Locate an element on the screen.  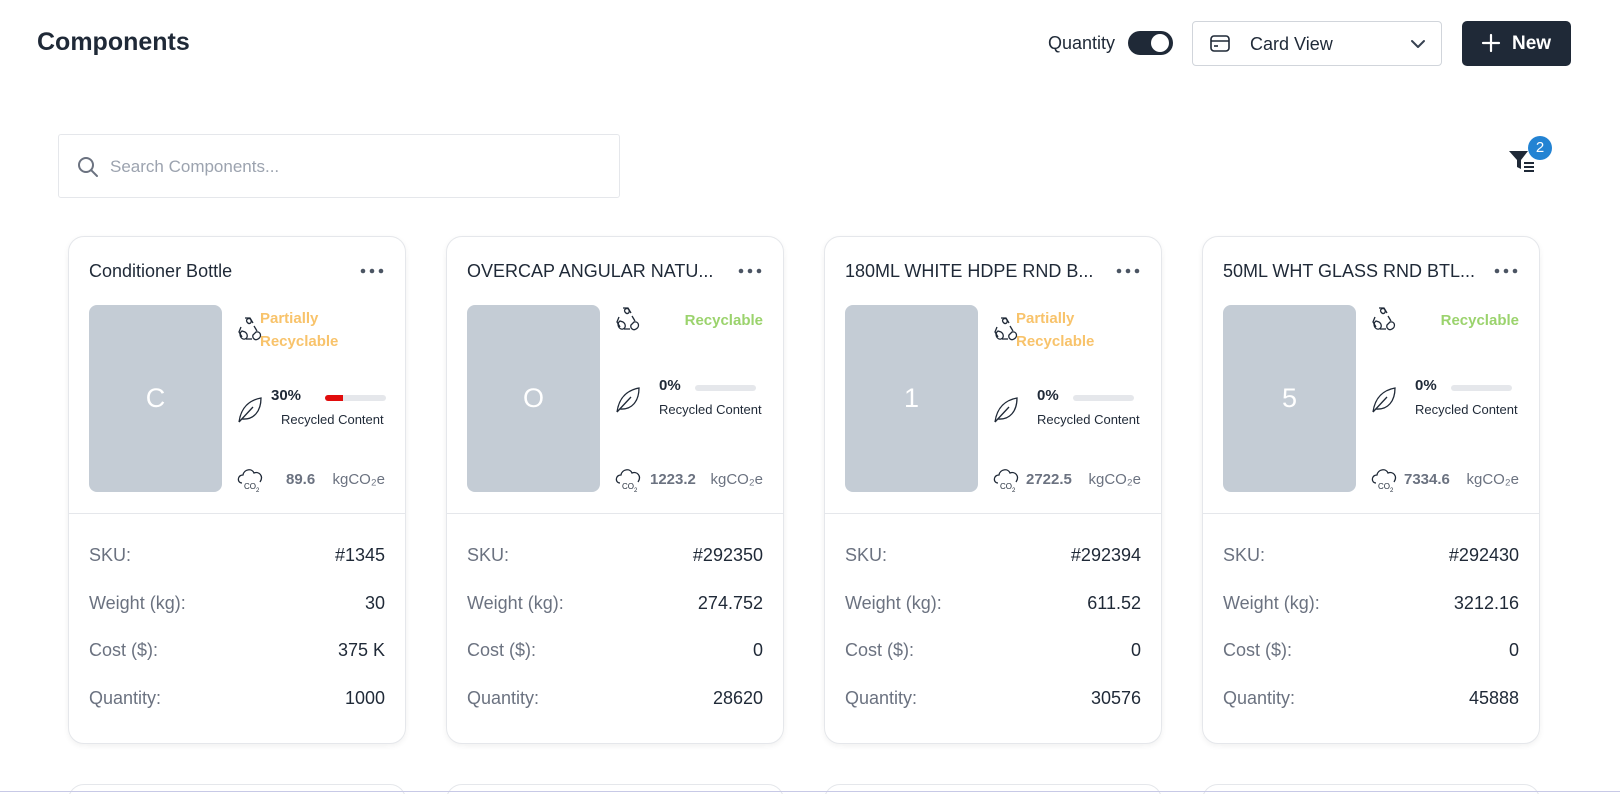
quantity-toggle is located at coordinates (1150, 43).